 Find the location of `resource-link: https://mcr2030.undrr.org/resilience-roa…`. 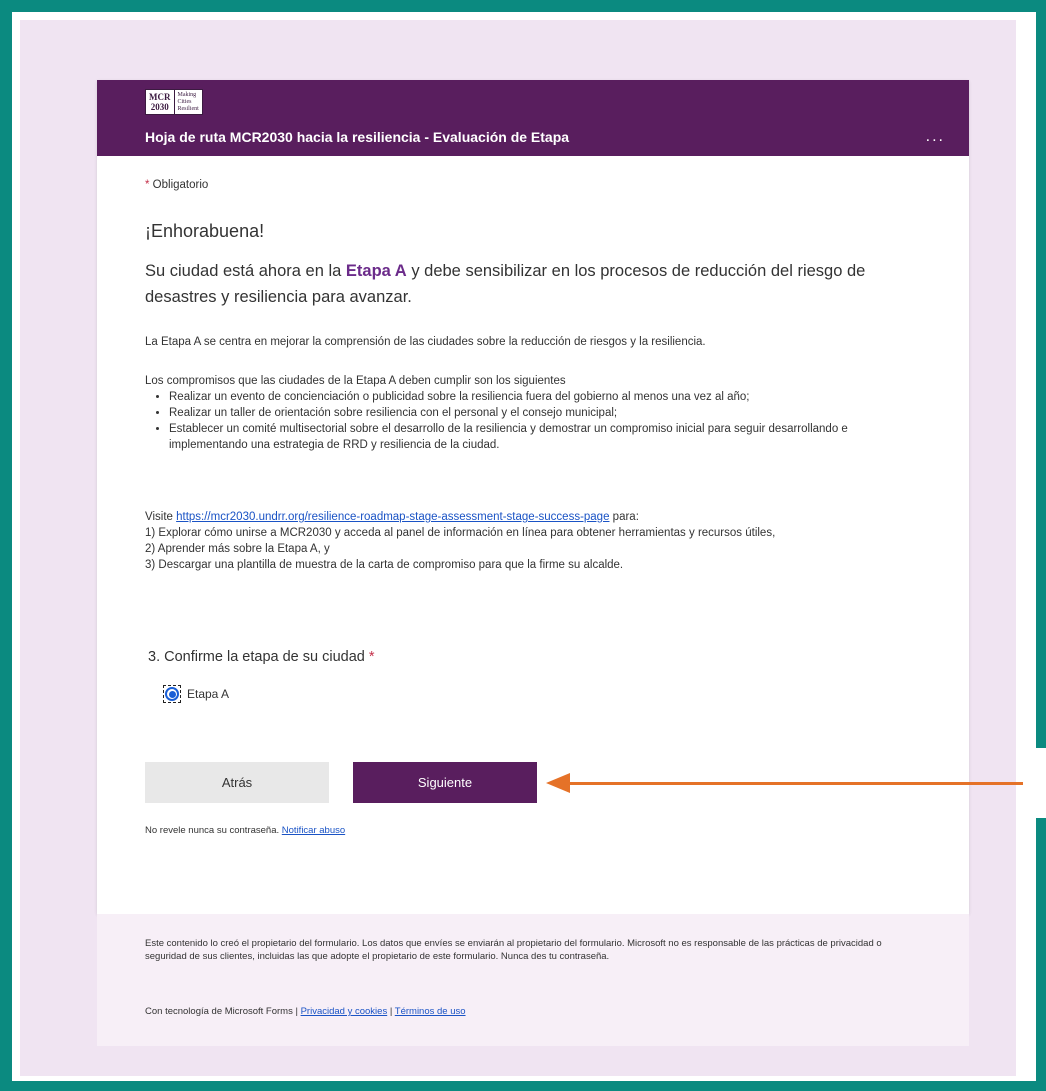

resource-link: https://mcr2030.undrr.org/resilience-roa… is located at coordinates (392, 517).